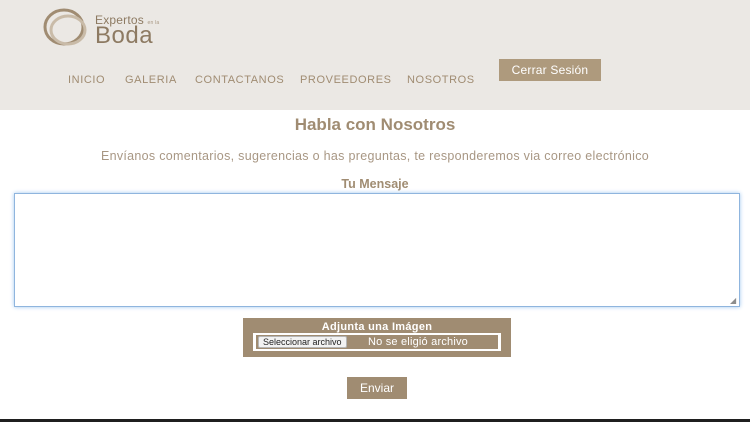  What do you see at coordinates (65, 27) in the screenshot?
I see `rings-logo-icon` at bounding box center [65, 27].